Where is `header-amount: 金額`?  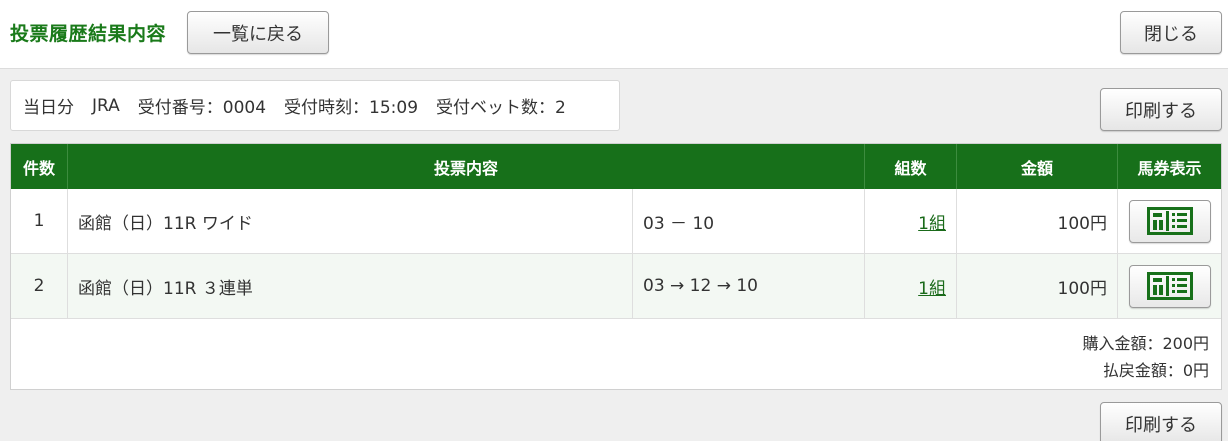 header-amount: 金額 is located at coordinates (1037, 166).